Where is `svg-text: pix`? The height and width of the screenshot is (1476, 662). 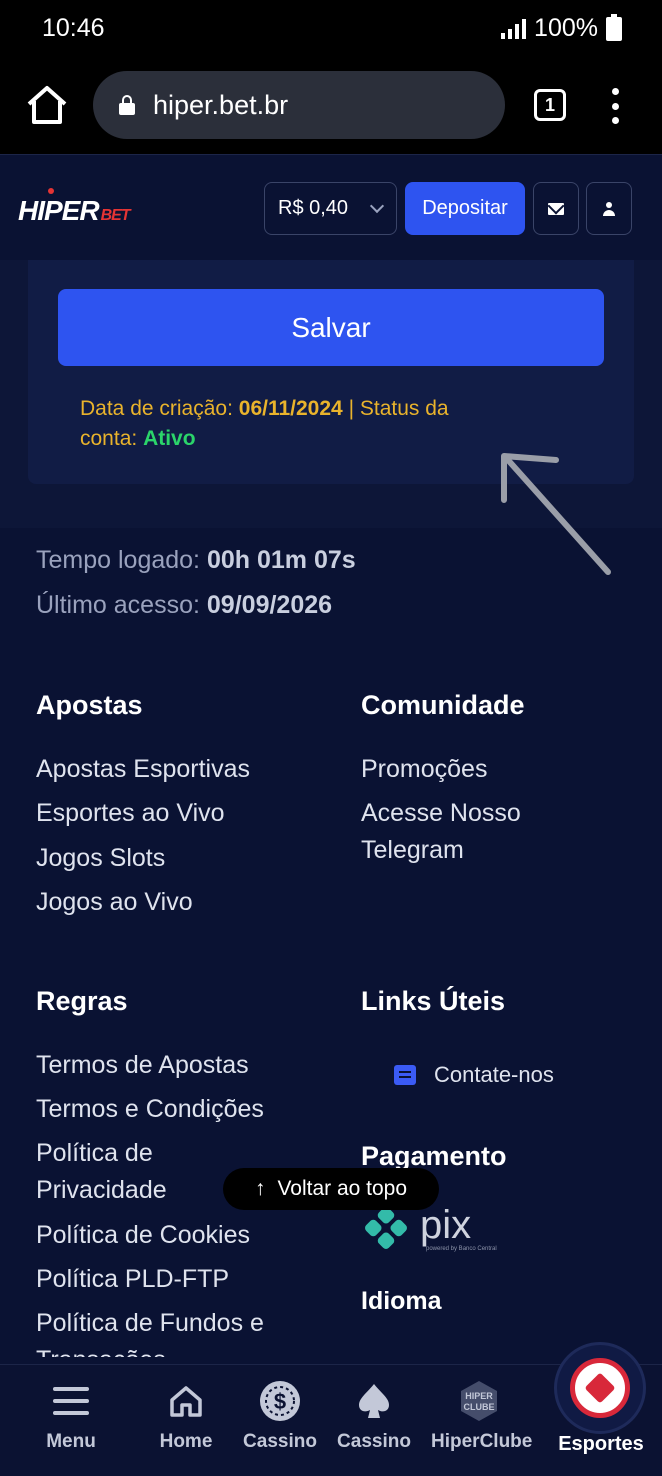 svg-text: pix is located at coordinates (445, 1225).